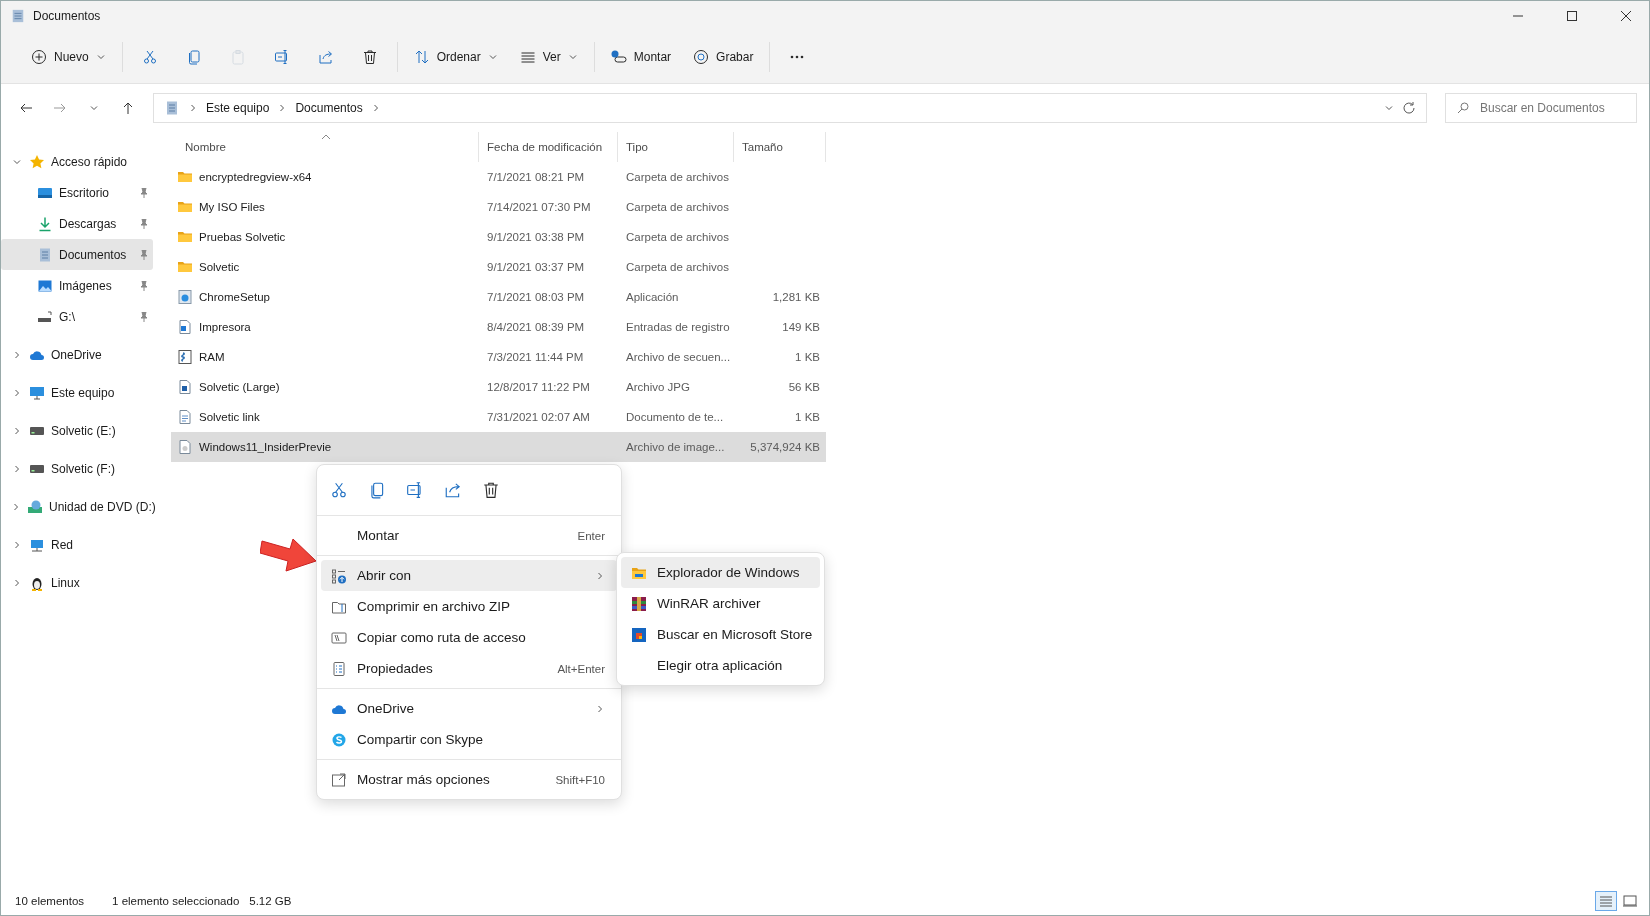 The width and height of the screenshot is (1650, 916). Describe the element at coordinates (339, 575) in the screenshot. I see `open-with-icon` at that location.